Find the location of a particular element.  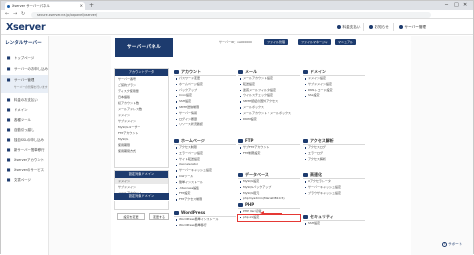

new-tab-button: + is located at coordinates (91, 5).